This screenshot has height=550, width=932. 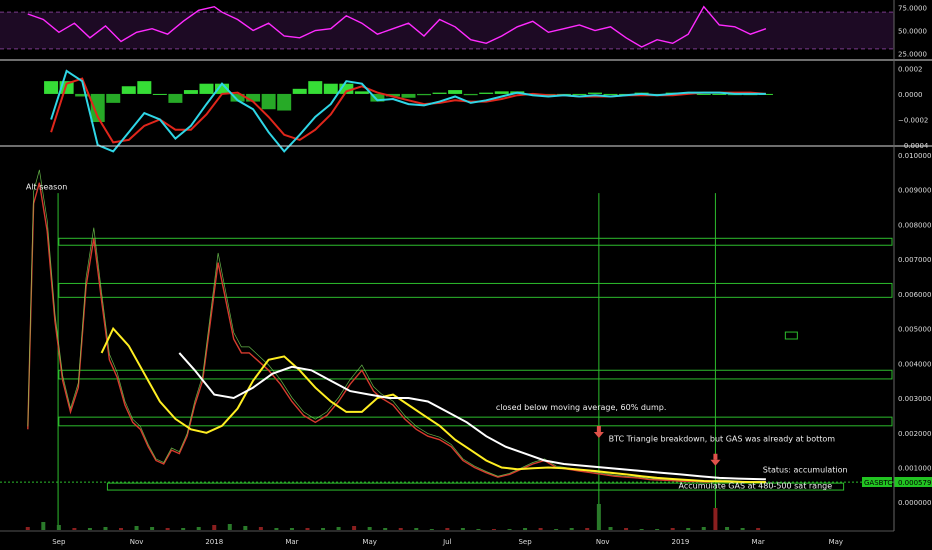 What do you see at coordinates (913, 120) in the screenshot?
I see `macd-tick-label: −0.0002` at bounding box center [913, 120].